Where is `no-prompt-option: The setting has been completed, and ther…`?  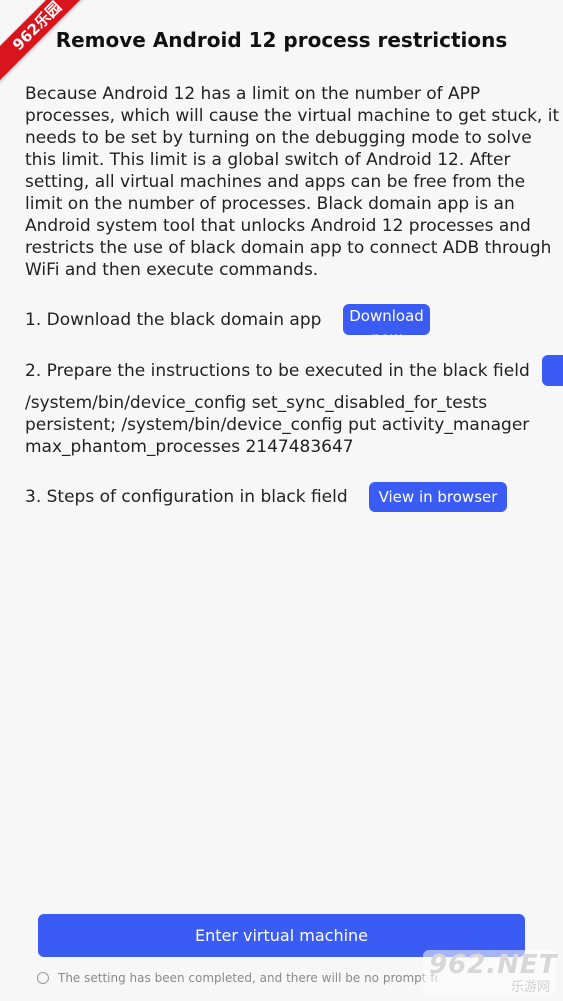 no-prompt-option: The setting has been completed, and ther… is located at coordinates (237, 978).